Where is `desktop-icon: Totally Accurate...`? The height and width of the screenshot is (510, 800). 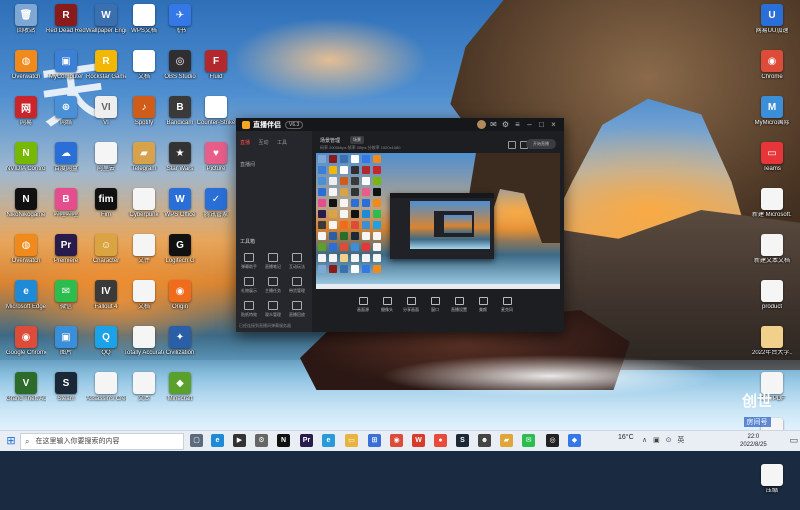
desktop-icon: Totally Accurate... is located at coordinates (144, 349).